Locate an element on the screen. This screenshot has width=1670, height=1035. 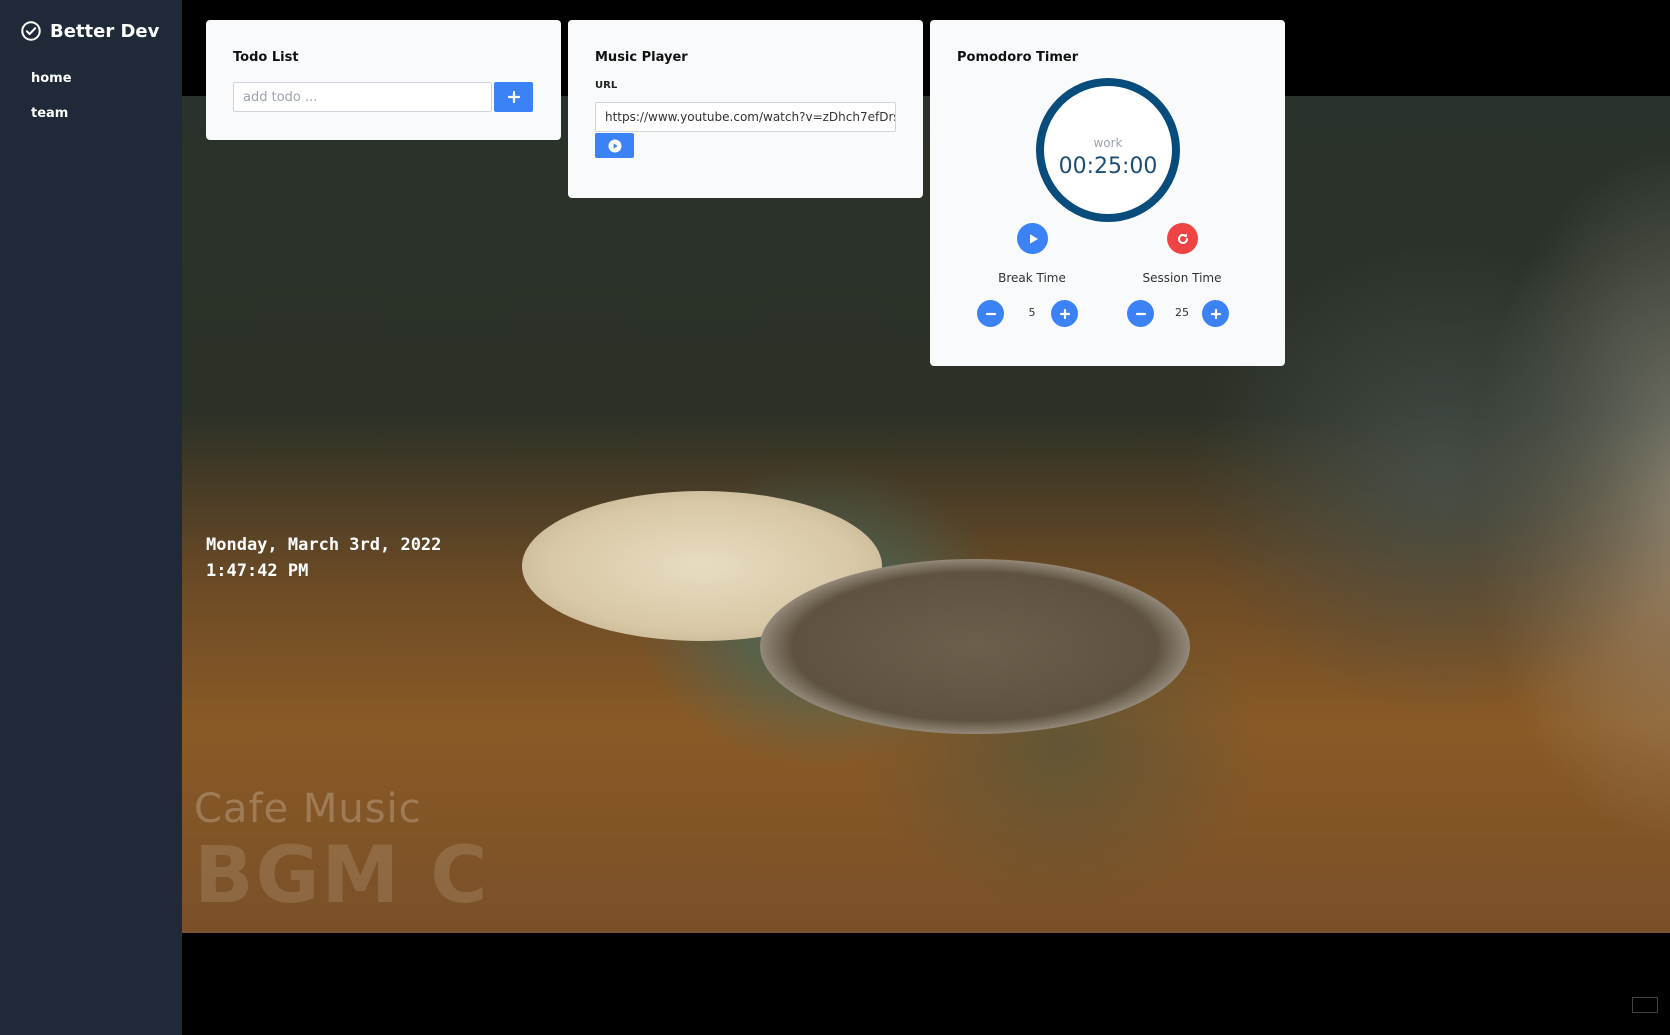
clock-time: 1:47:42 PM is located at coordinates (257, 571).